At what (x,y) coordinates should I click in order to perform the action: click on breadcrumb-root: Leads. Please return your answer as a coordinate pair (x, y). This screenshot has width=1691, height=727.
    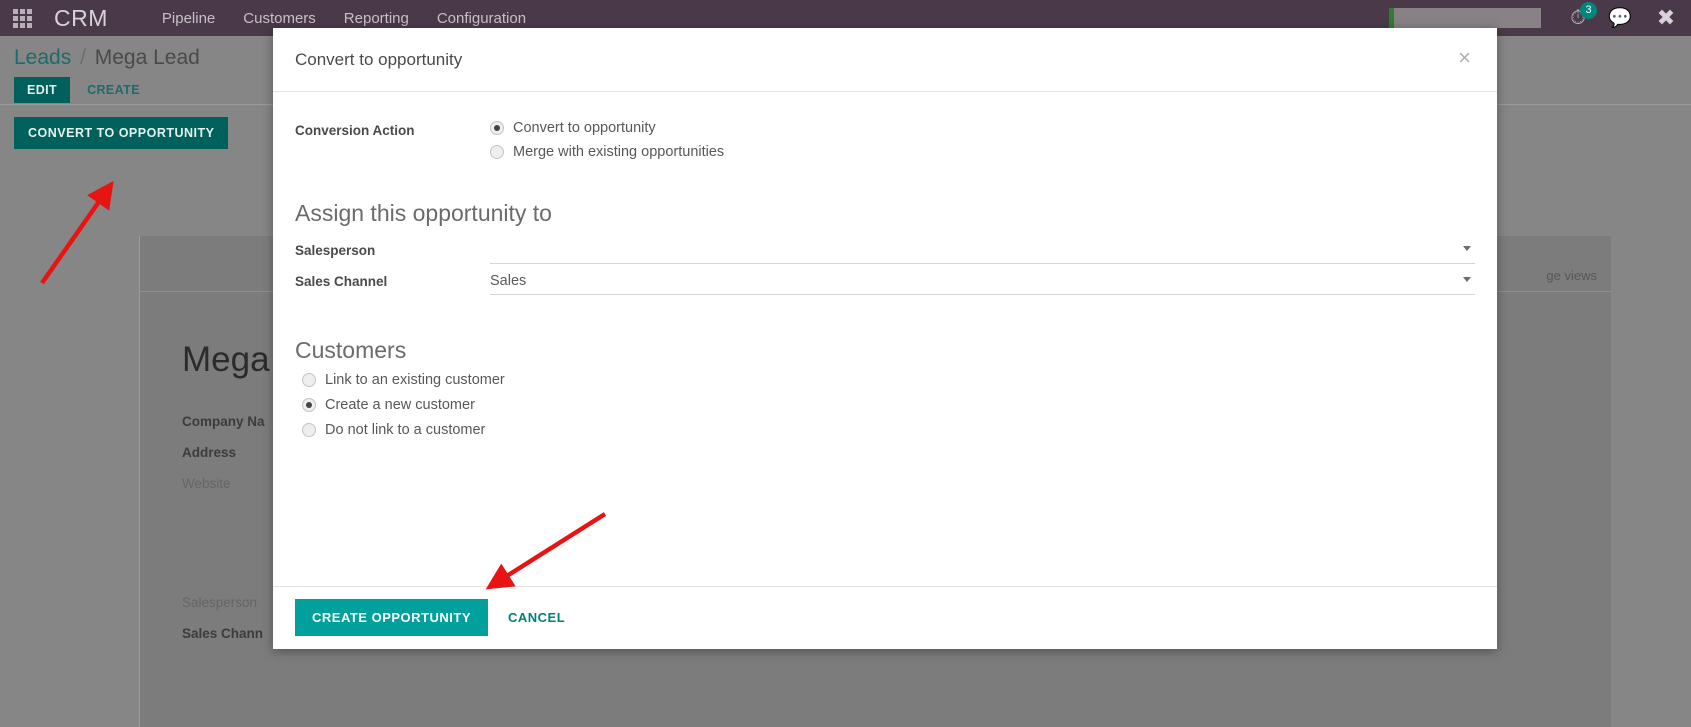
    Looking at the image, I should click on (42, 57).